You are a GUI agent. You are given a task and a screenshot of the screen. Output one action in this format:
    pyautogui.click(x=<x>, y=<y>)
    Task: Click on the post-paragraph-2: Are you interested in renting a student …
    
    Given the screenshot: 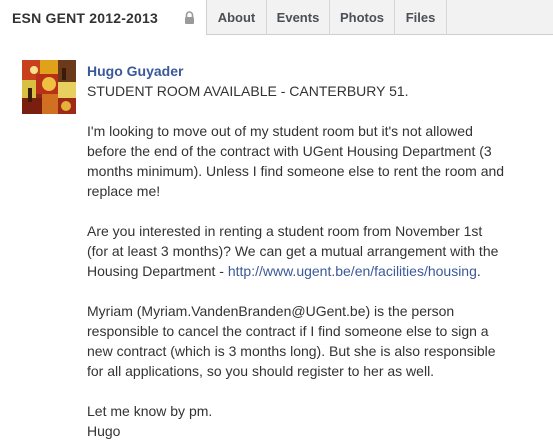 What is the action you would take?
    pyautogui.click(x=319, y=251)
    